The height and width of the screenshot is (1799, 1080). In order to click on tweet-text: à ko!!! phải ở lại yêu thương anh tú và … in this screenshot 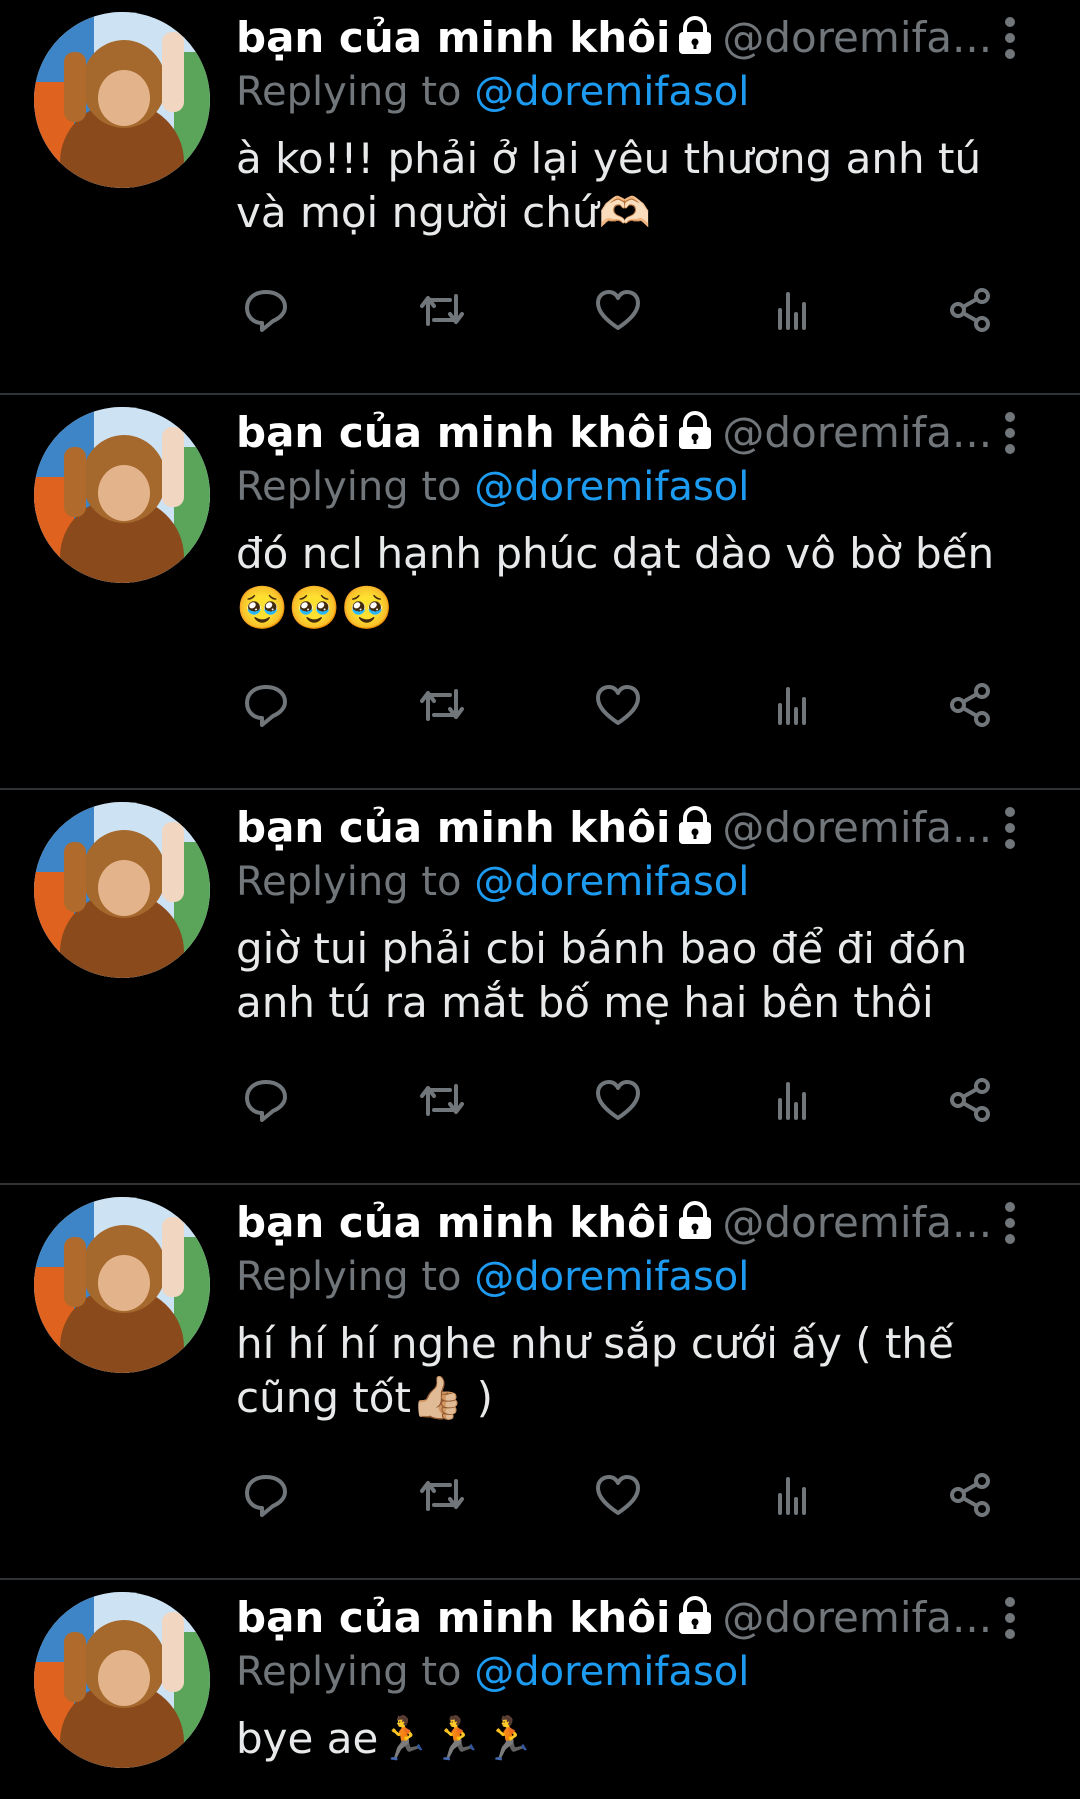, I will do `click(609, 185)`.